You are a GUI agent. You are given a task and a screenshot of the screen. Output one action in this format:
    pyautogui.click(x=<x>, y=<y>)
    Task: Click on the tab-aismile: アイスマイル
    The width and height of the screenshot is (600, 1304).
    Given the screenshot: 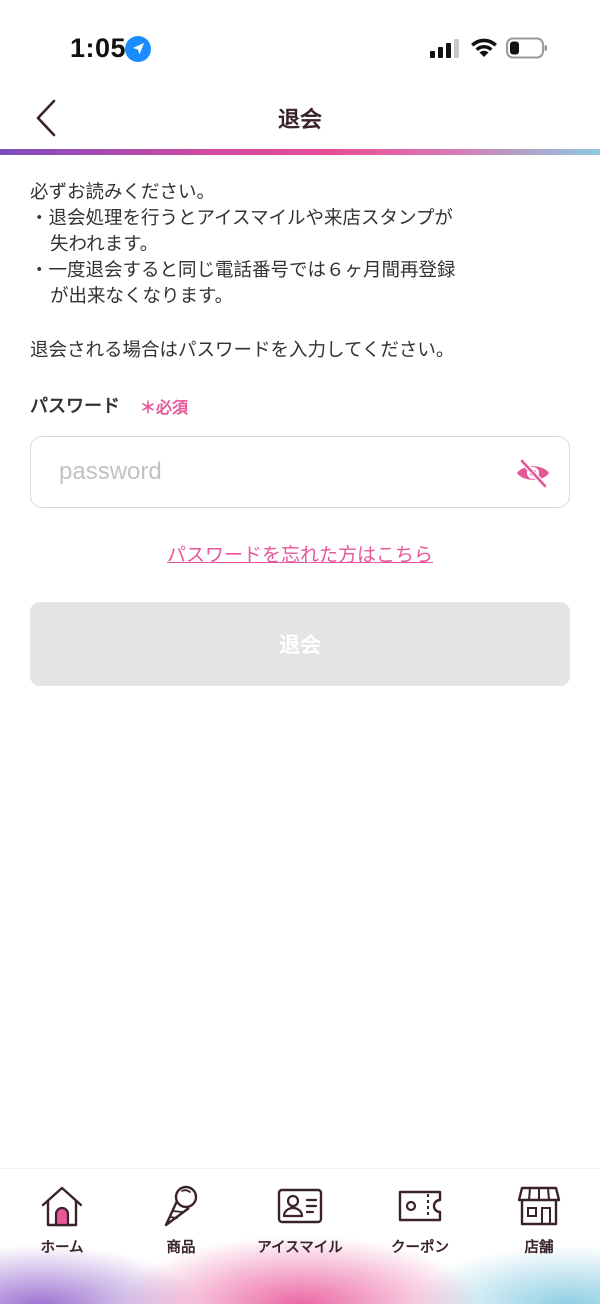 What is the action you would take?
    pyautogui.click(x=300, y=1224)
    